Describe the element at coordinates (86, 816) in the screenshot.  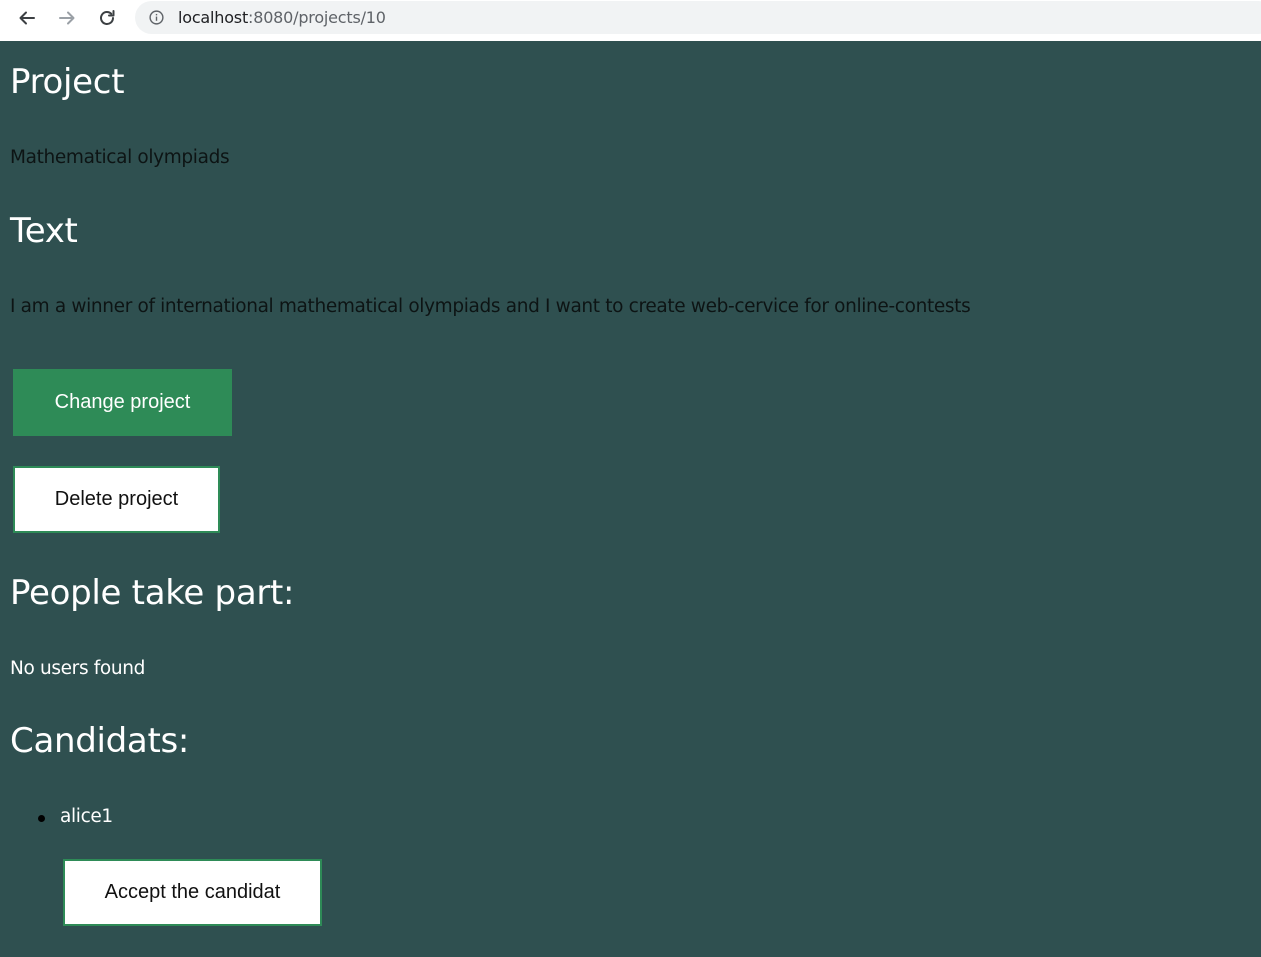
I see `candidate-name: alice1` at that location.